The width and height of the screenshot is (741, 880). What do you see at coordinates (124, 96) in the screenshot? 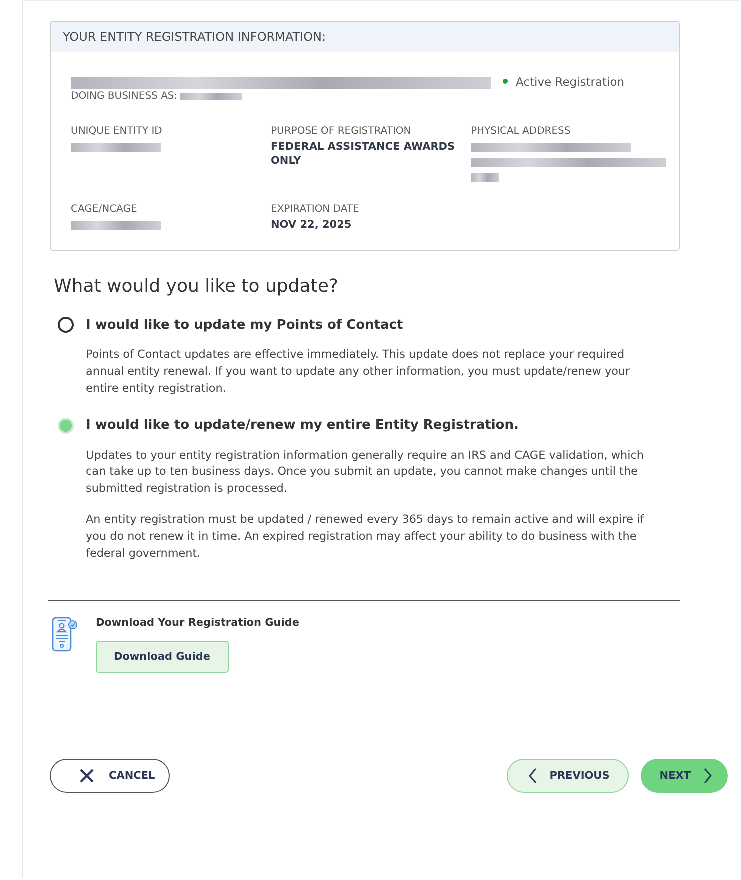
I see `field-label: DOING BUSINESS AS:` at bounding box center [124, 96].